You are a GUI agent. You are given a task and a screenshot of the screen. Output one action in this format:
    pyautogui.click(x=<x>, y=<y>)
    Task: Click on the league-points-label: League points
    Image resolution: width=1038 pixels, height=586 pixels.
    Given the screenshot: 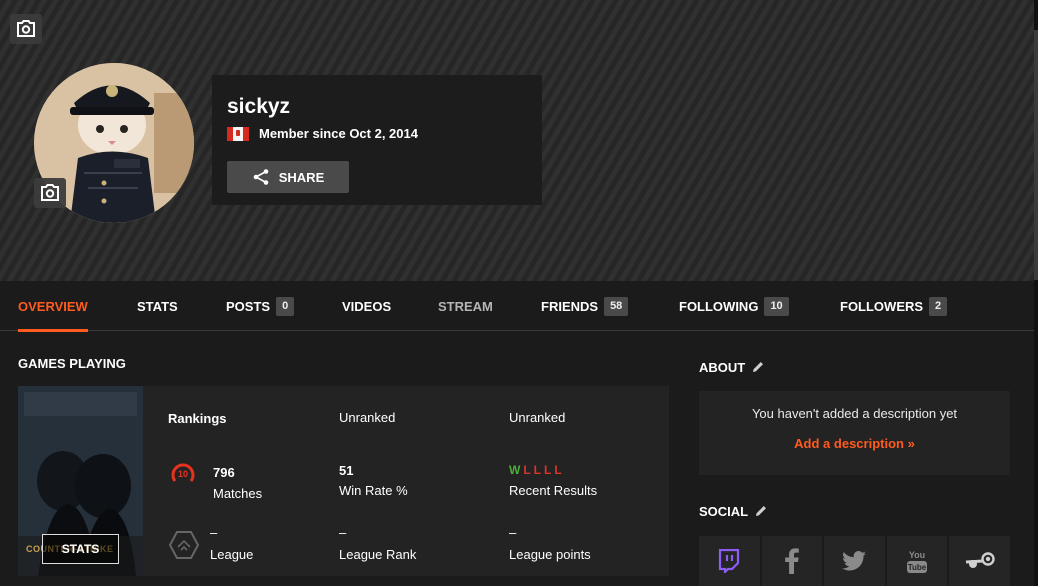 What is the action you would take?
    pyautogui.click(x=550, y=554)
    